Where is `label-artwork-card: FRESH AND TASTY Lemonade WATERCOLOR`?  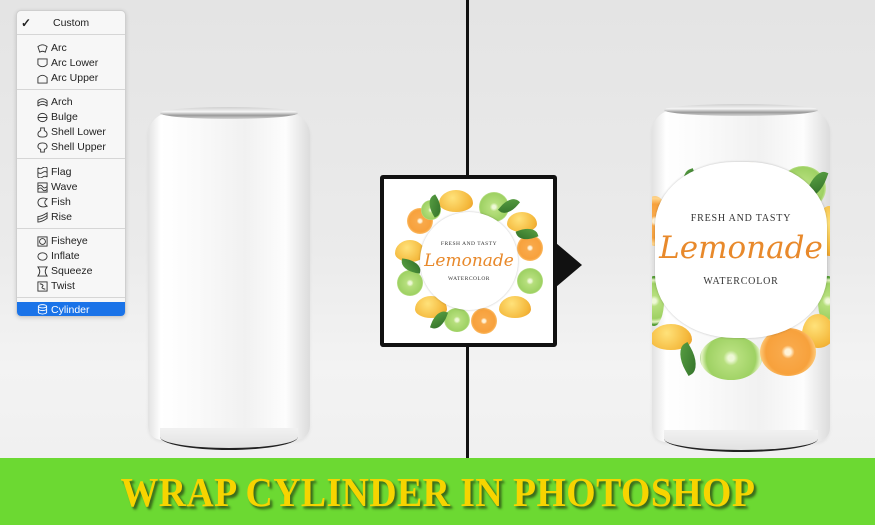 label-artwork-card: FRESH AND TASTY Lemonade WATERCOLOR is located at coordinates (468, 261).